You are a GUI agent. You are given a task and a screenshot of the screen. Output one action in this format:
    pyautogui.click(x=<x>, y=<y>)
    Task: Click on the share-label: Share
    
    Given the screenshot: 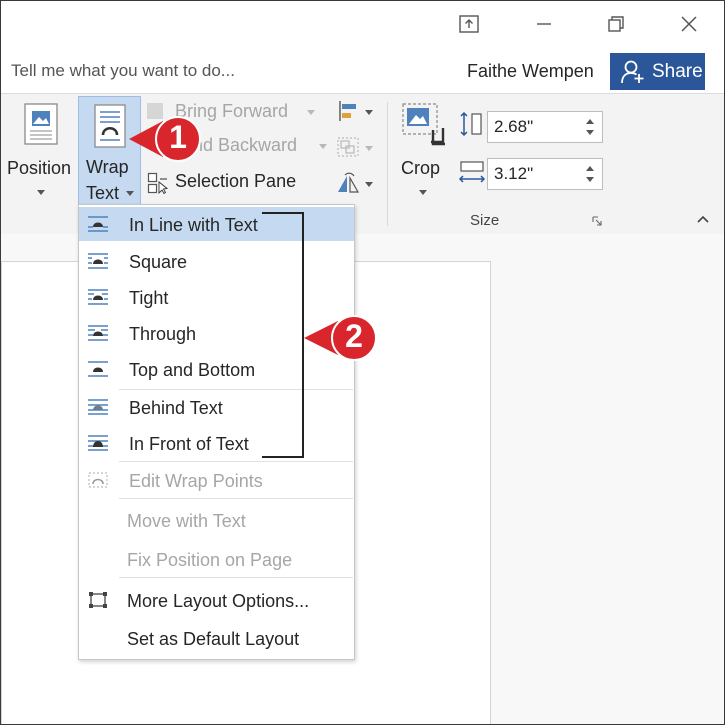 What is the action you would take?
    pyautogui.click(x=677, y=71)
    